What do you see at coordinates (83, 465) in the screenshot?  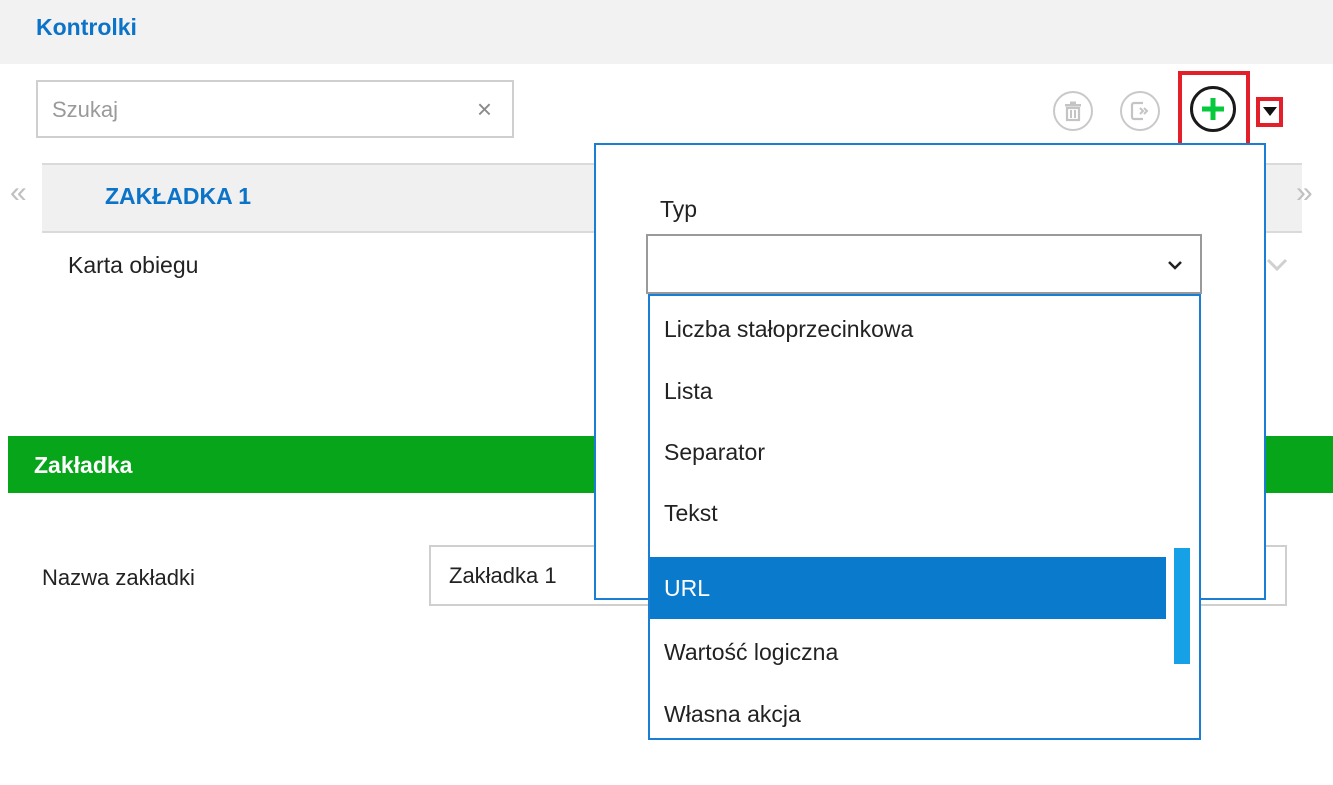 I see `panel-title: Zakładka` at bounding box center [83, 465].